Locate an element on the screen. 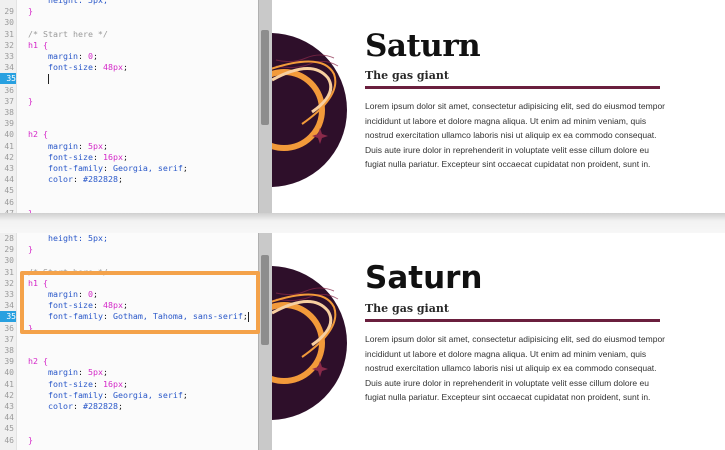  panel-separator is located at coordinates (362, 223).